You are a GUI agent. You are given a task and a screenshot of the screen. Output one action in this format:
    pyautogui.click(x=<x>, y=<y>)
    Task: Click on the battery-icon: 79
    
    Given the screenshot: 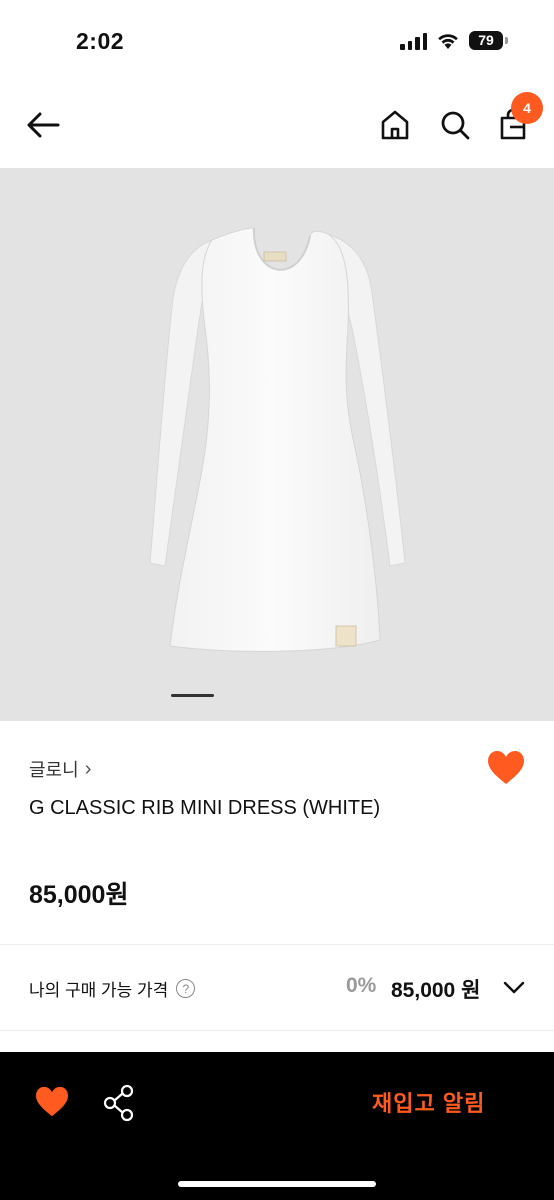 What is the action you would take?
    pyautogui.click(x=488, y=40)
    